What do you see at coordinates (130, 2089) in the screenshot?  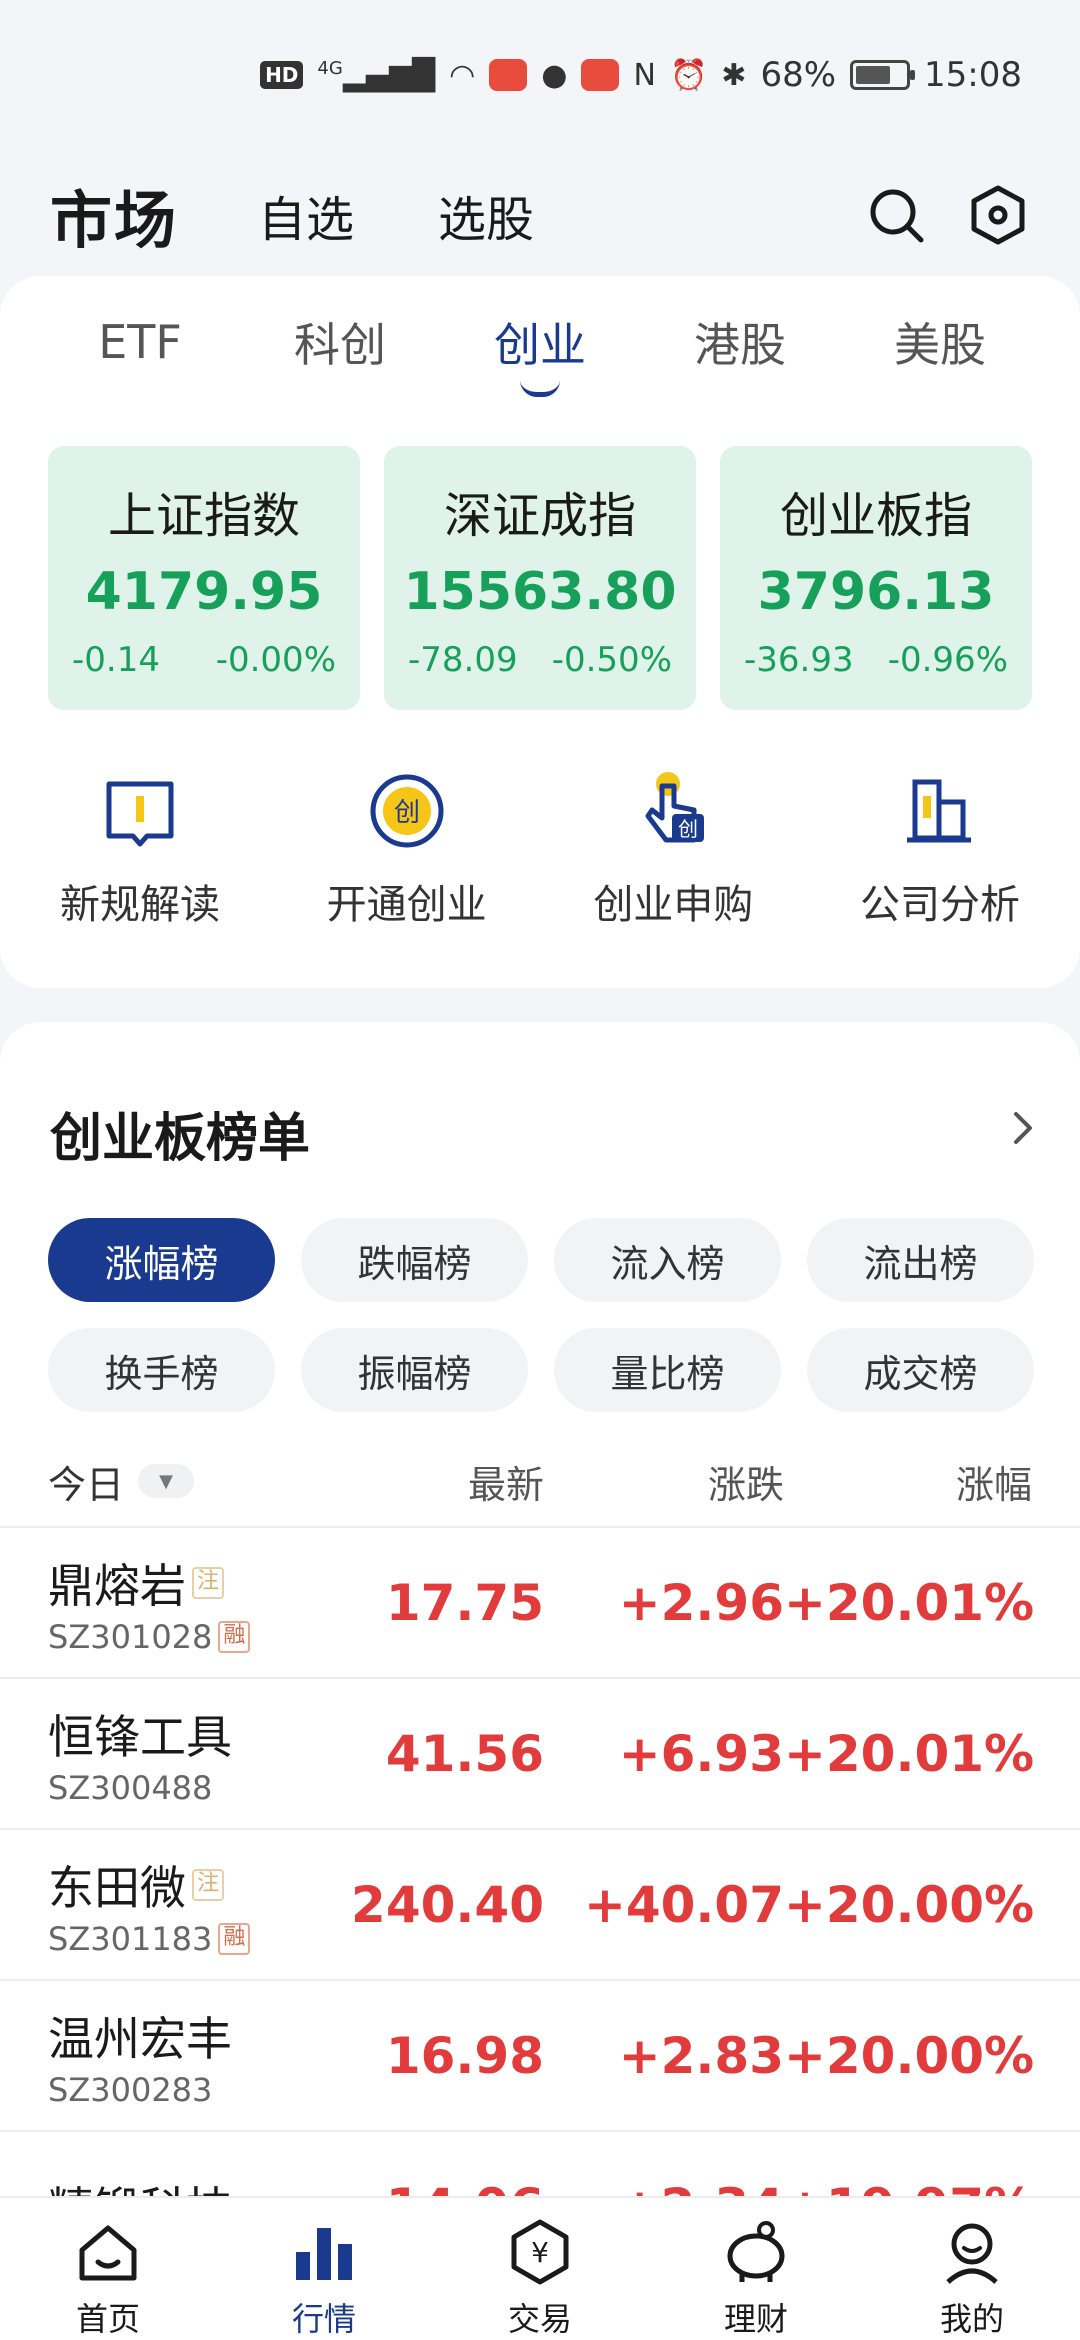 I see `stock-code: SZ300283` at bounding box center [130, 2089].